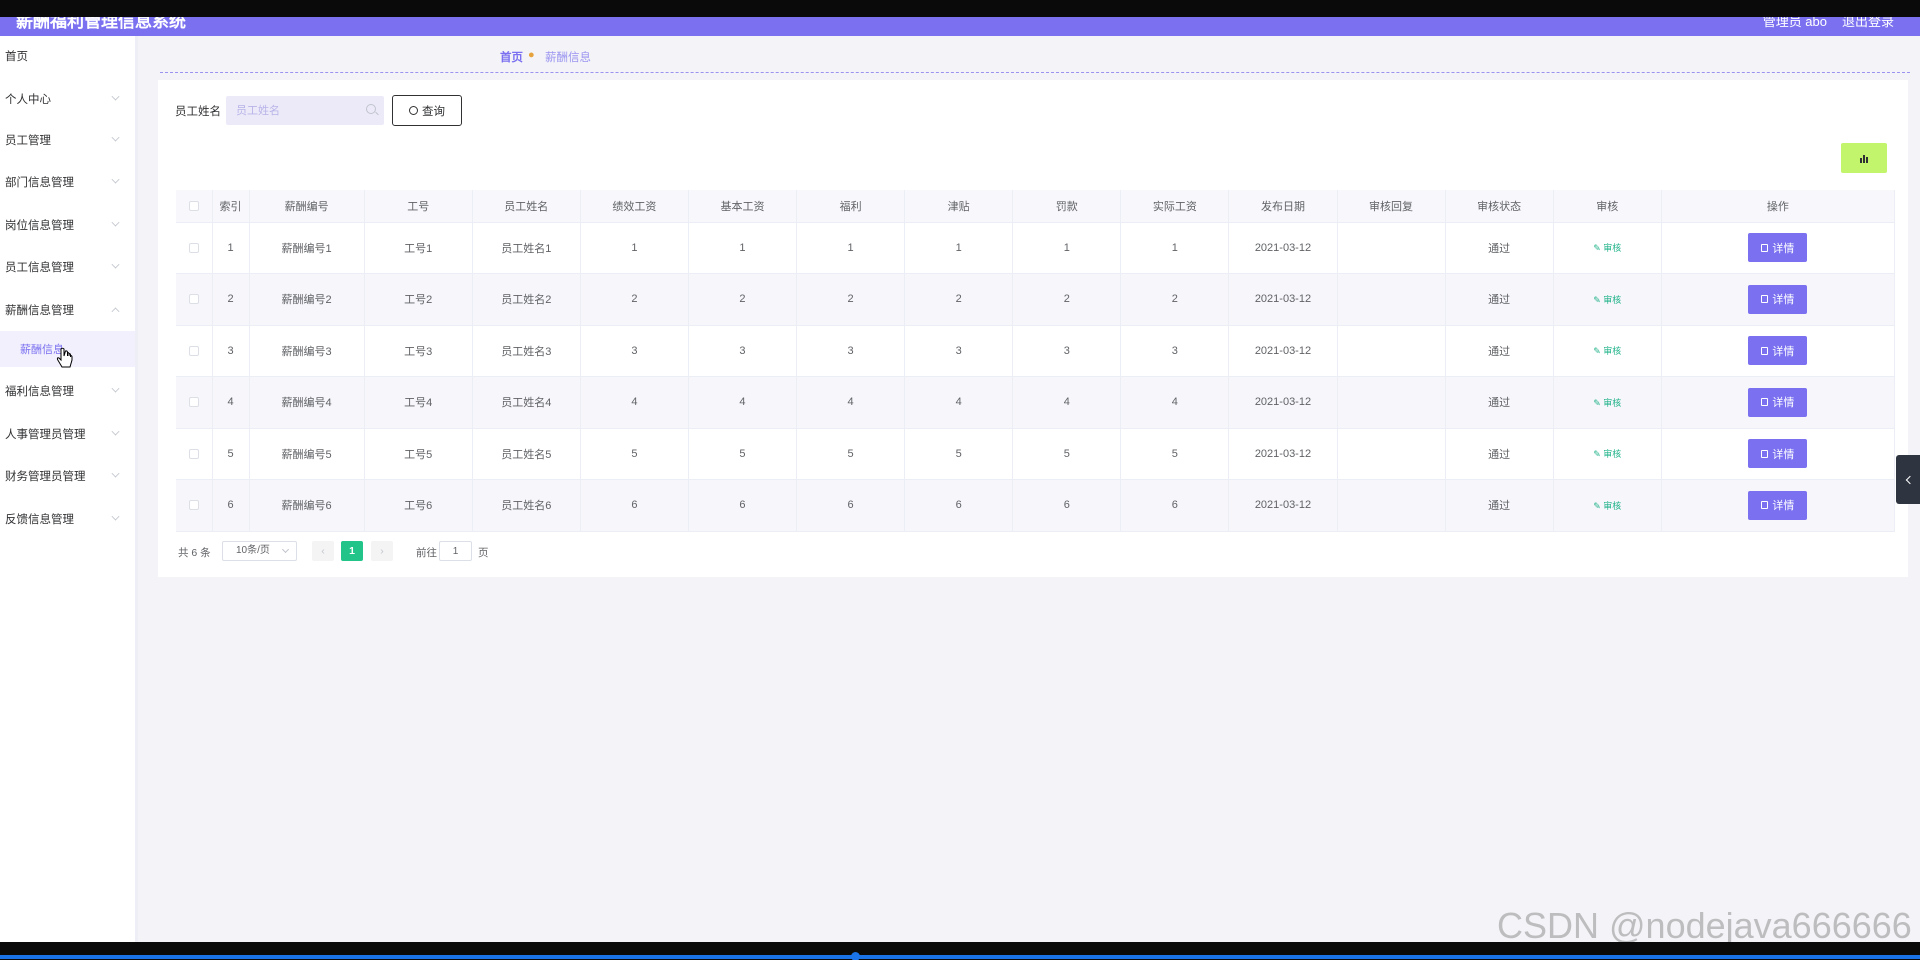  Describe the element at coordinates (67, 267) in the screenshot. I see `sidebar-item-employee-info: 员工信息管理` at that location.